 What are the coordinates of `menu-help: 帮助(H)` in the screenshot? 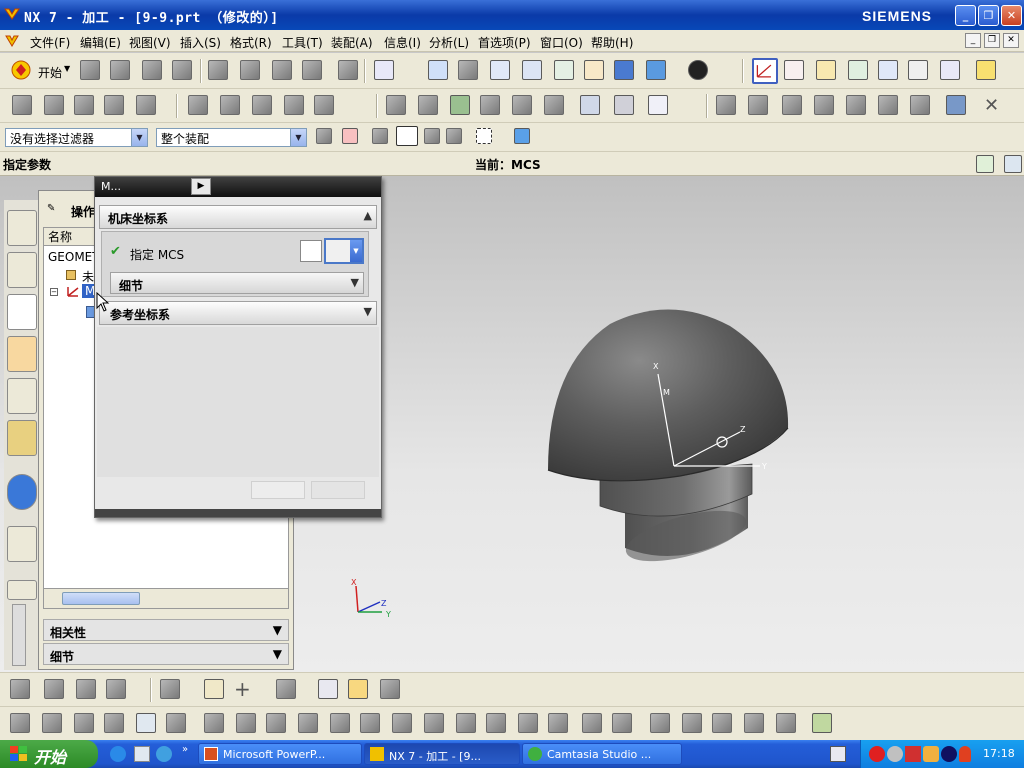 It's located at (612, 42).